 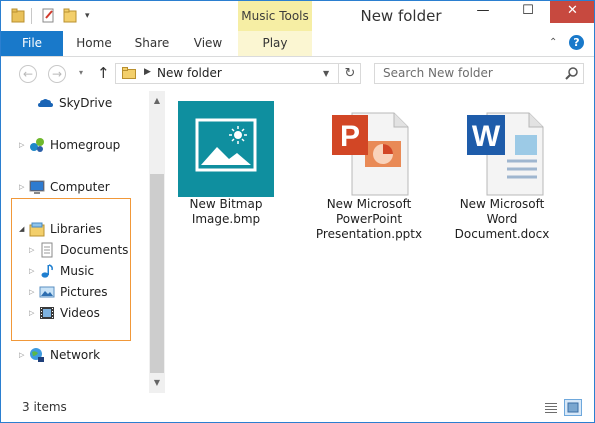 I want to click on search-placeholder: Search New folder, so click(x=438, y=73).